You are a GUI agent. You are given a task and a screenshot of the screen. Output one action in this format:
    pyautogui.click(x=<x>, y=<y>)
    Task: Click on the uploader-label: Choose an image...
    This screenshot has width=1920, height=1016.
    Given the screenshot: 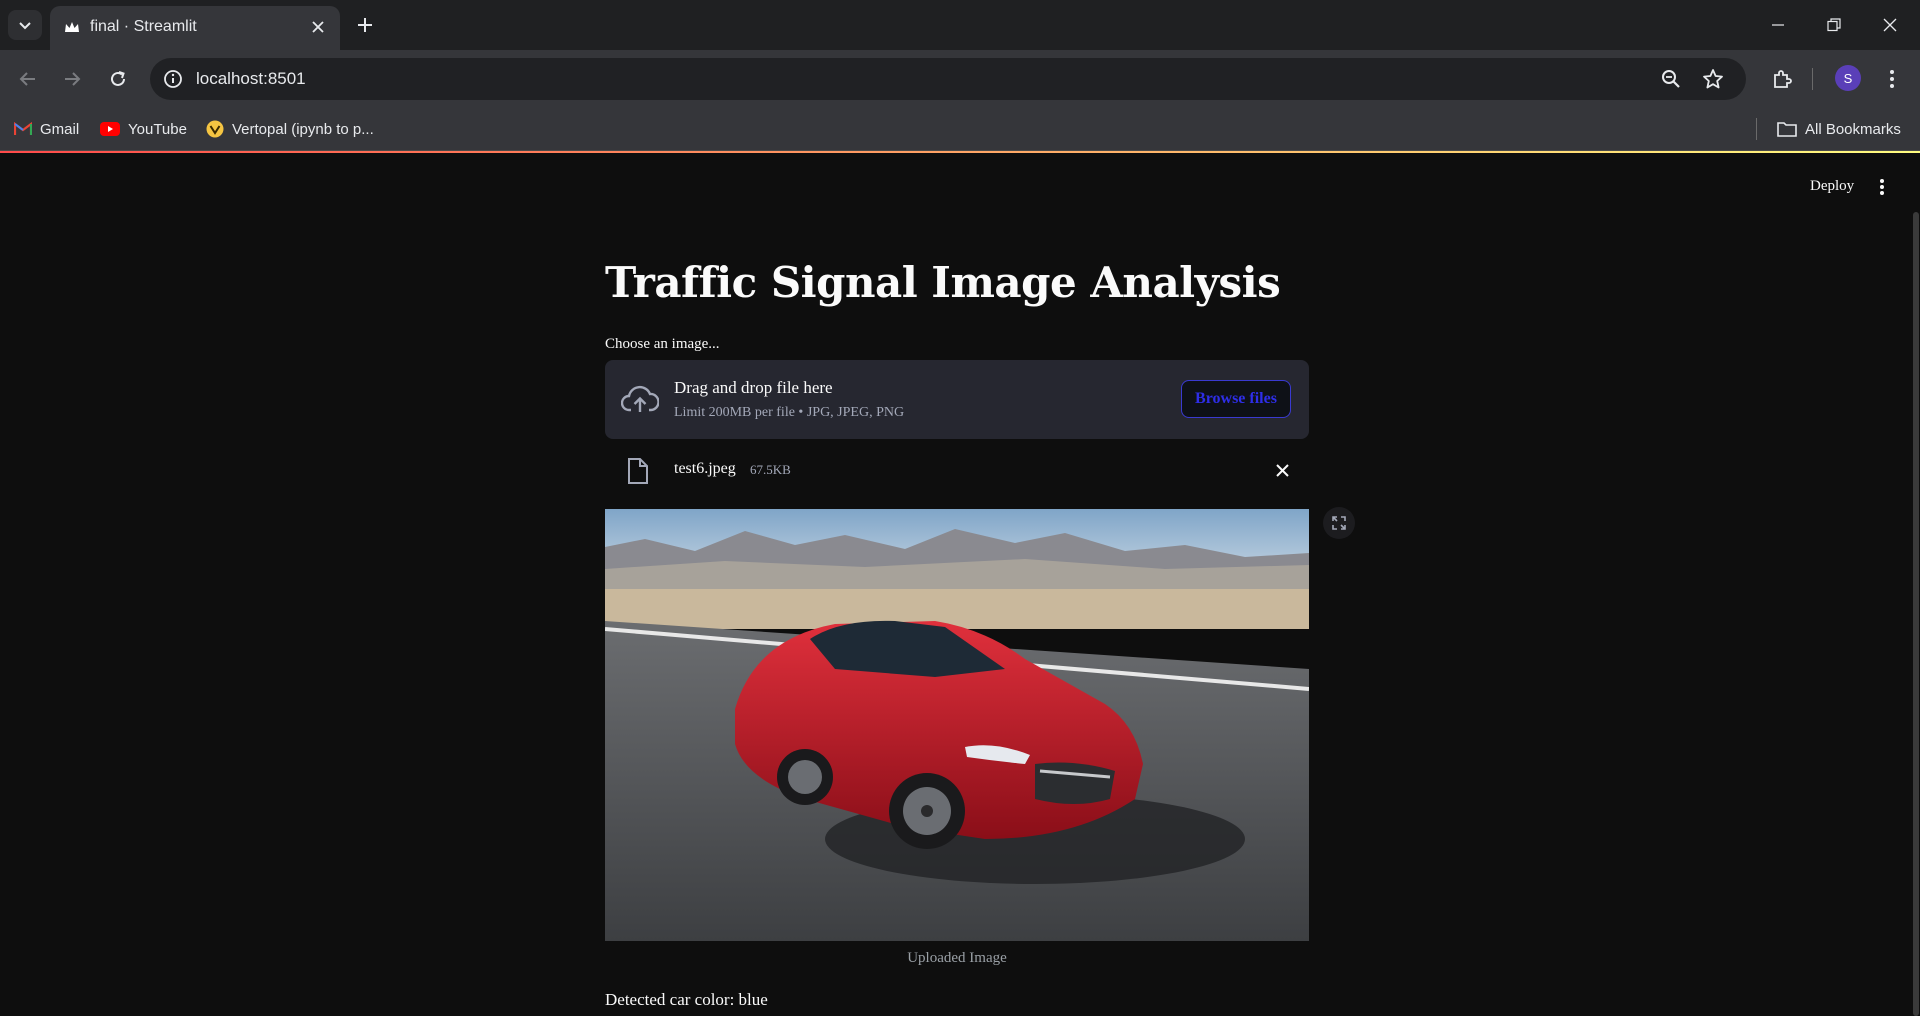 What is the action you would take?
    pyautogui.click(x=662, y=344)
    